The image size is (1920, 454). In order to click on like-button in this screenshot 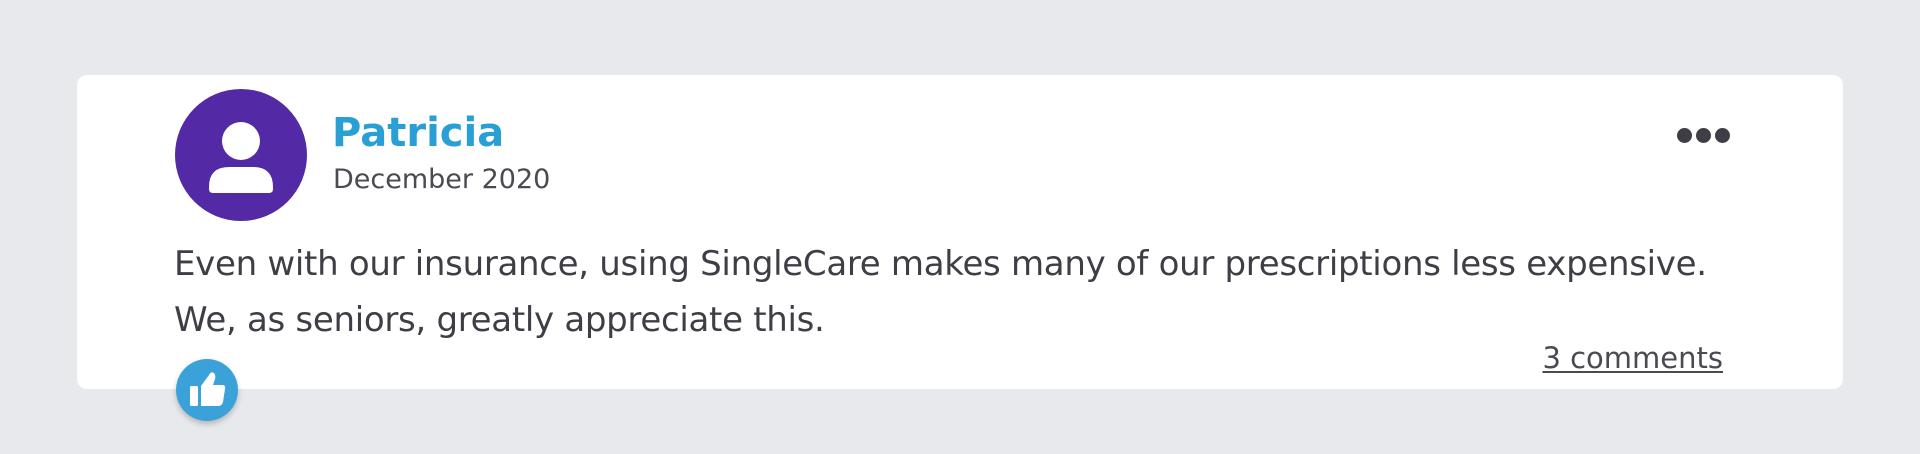, I will do `click(207, 390)`.